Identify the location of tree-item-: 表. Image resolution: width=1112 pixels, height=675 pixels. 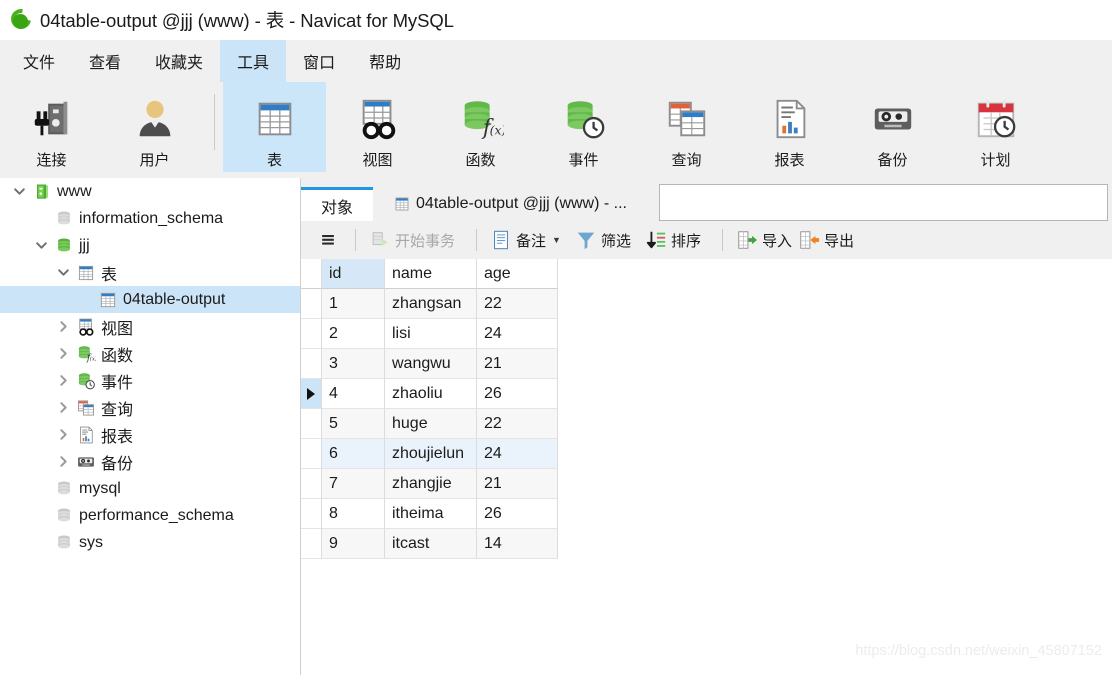
(150, 272).